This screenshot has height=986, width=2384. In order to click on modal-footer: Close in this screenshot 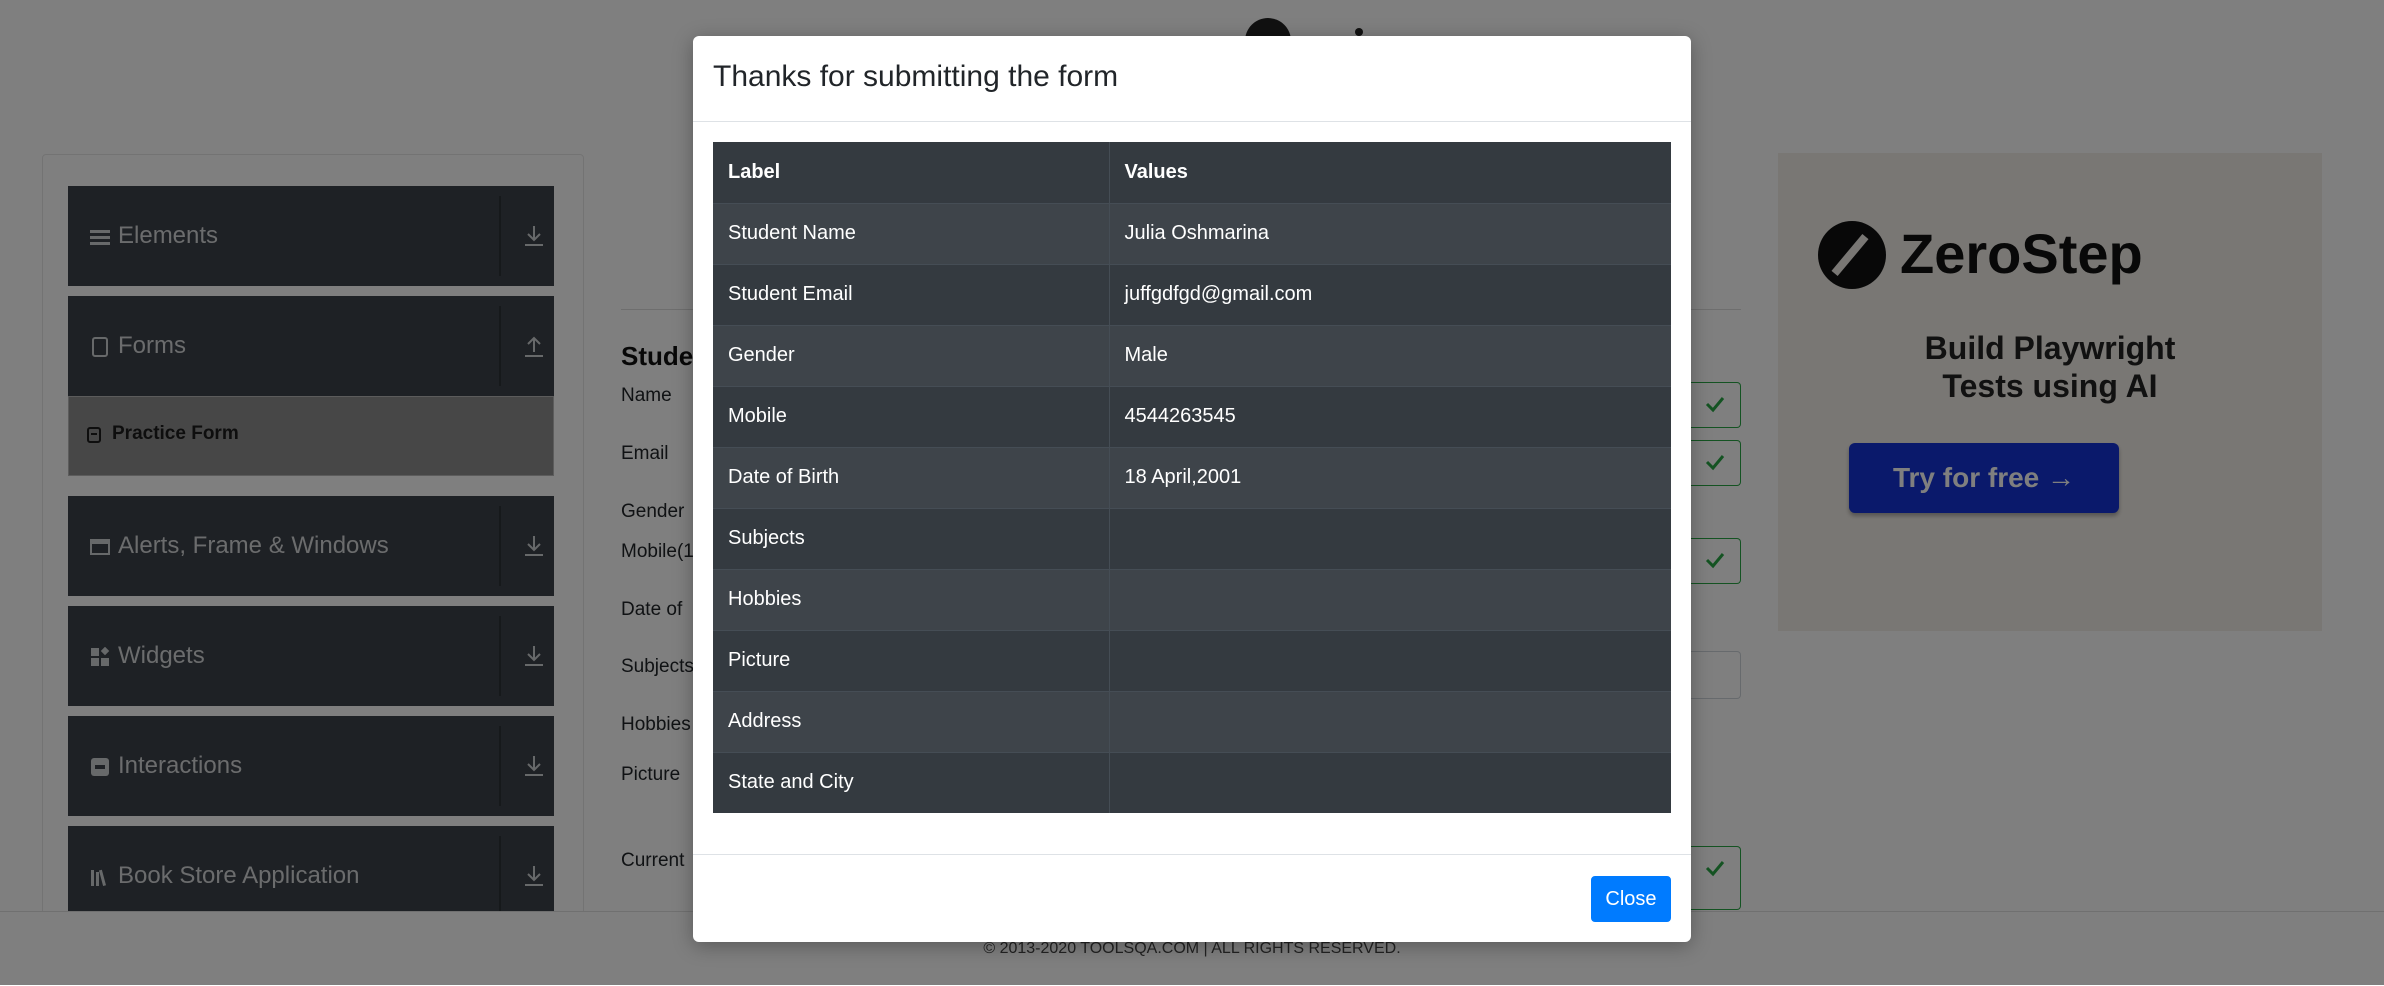, I will do `click(1192, 898)`.